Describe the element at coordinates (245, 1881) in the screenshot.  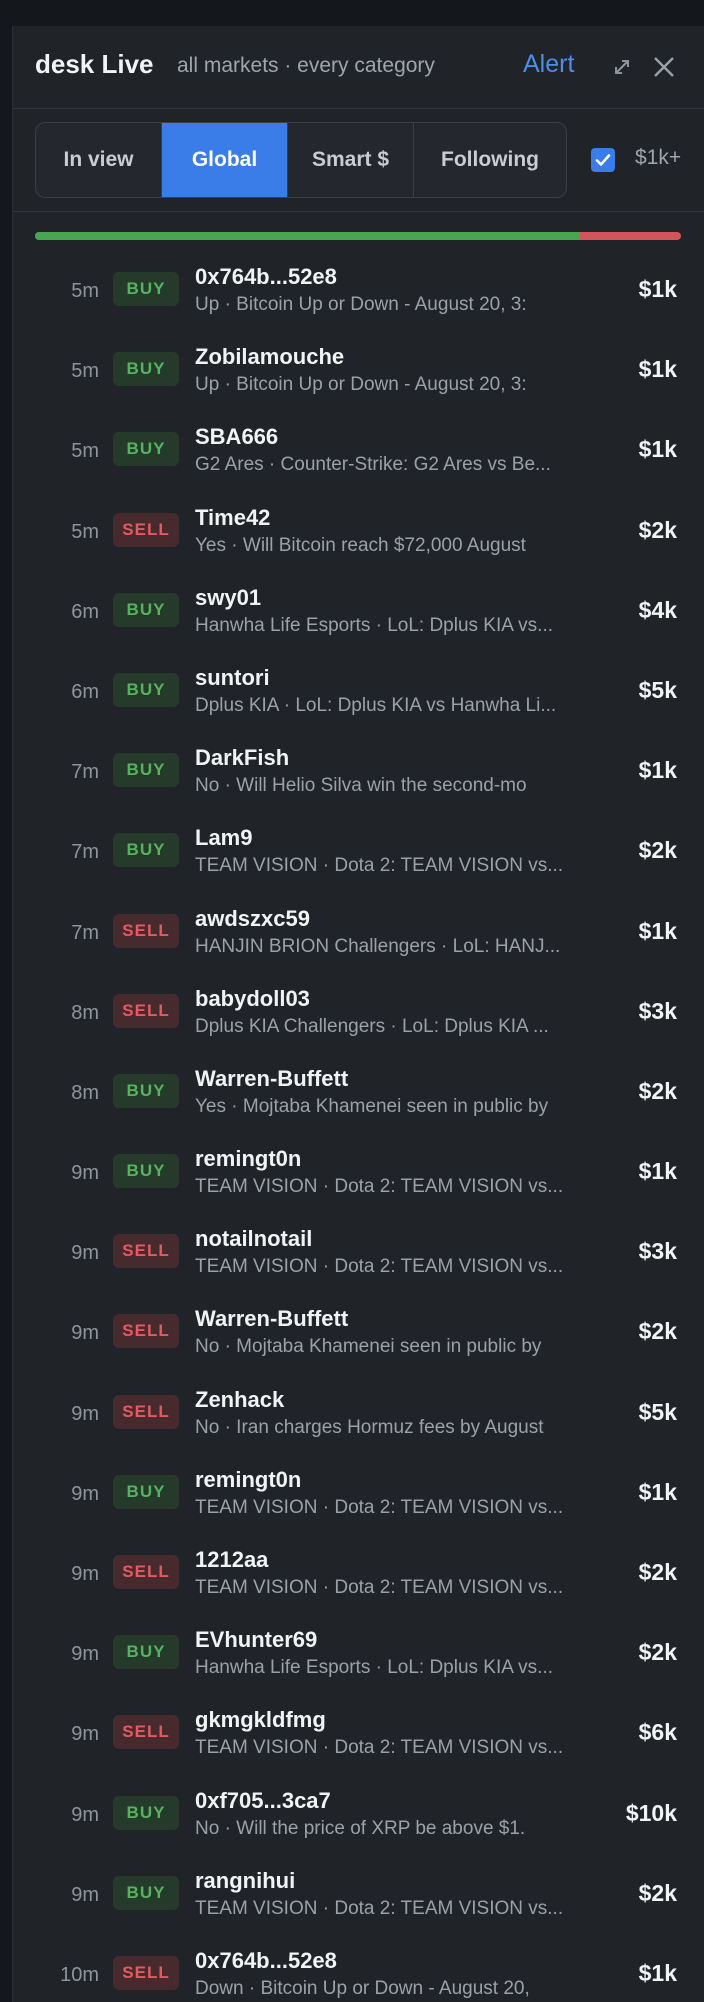
I see `trader-name: rangnihui` at that location.